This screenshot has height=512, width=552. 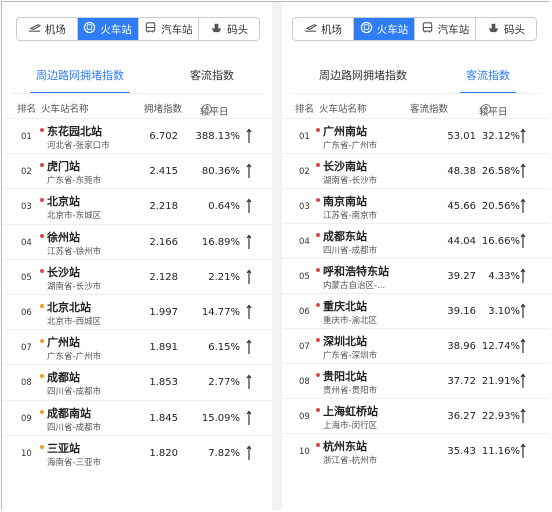 What do you see at coordinates (350, 216) in the screenshot?
I see `station-location: 江苏省-南京市` at bounding box center [350, 216].